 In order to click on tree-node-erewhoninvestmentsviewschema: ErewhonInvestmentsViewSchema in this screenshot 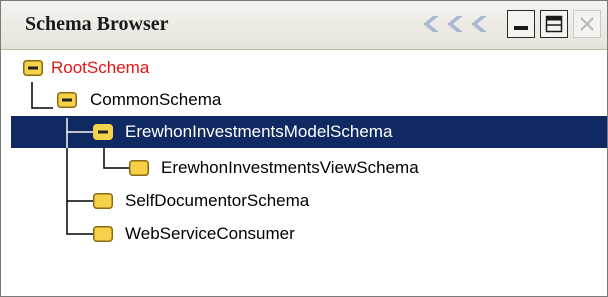, I will do `click(261, 168)`.